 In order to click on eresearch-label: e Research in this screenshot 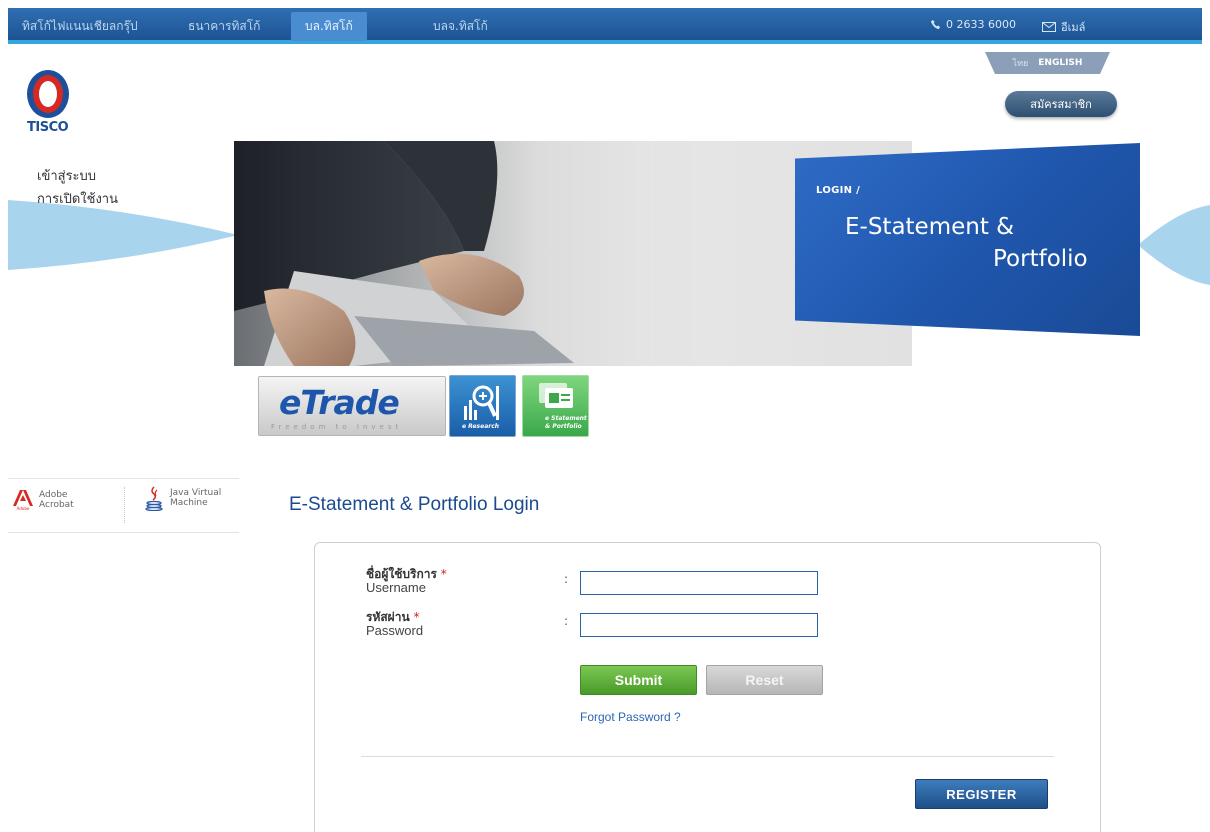, I will do `click(481, 426)`.